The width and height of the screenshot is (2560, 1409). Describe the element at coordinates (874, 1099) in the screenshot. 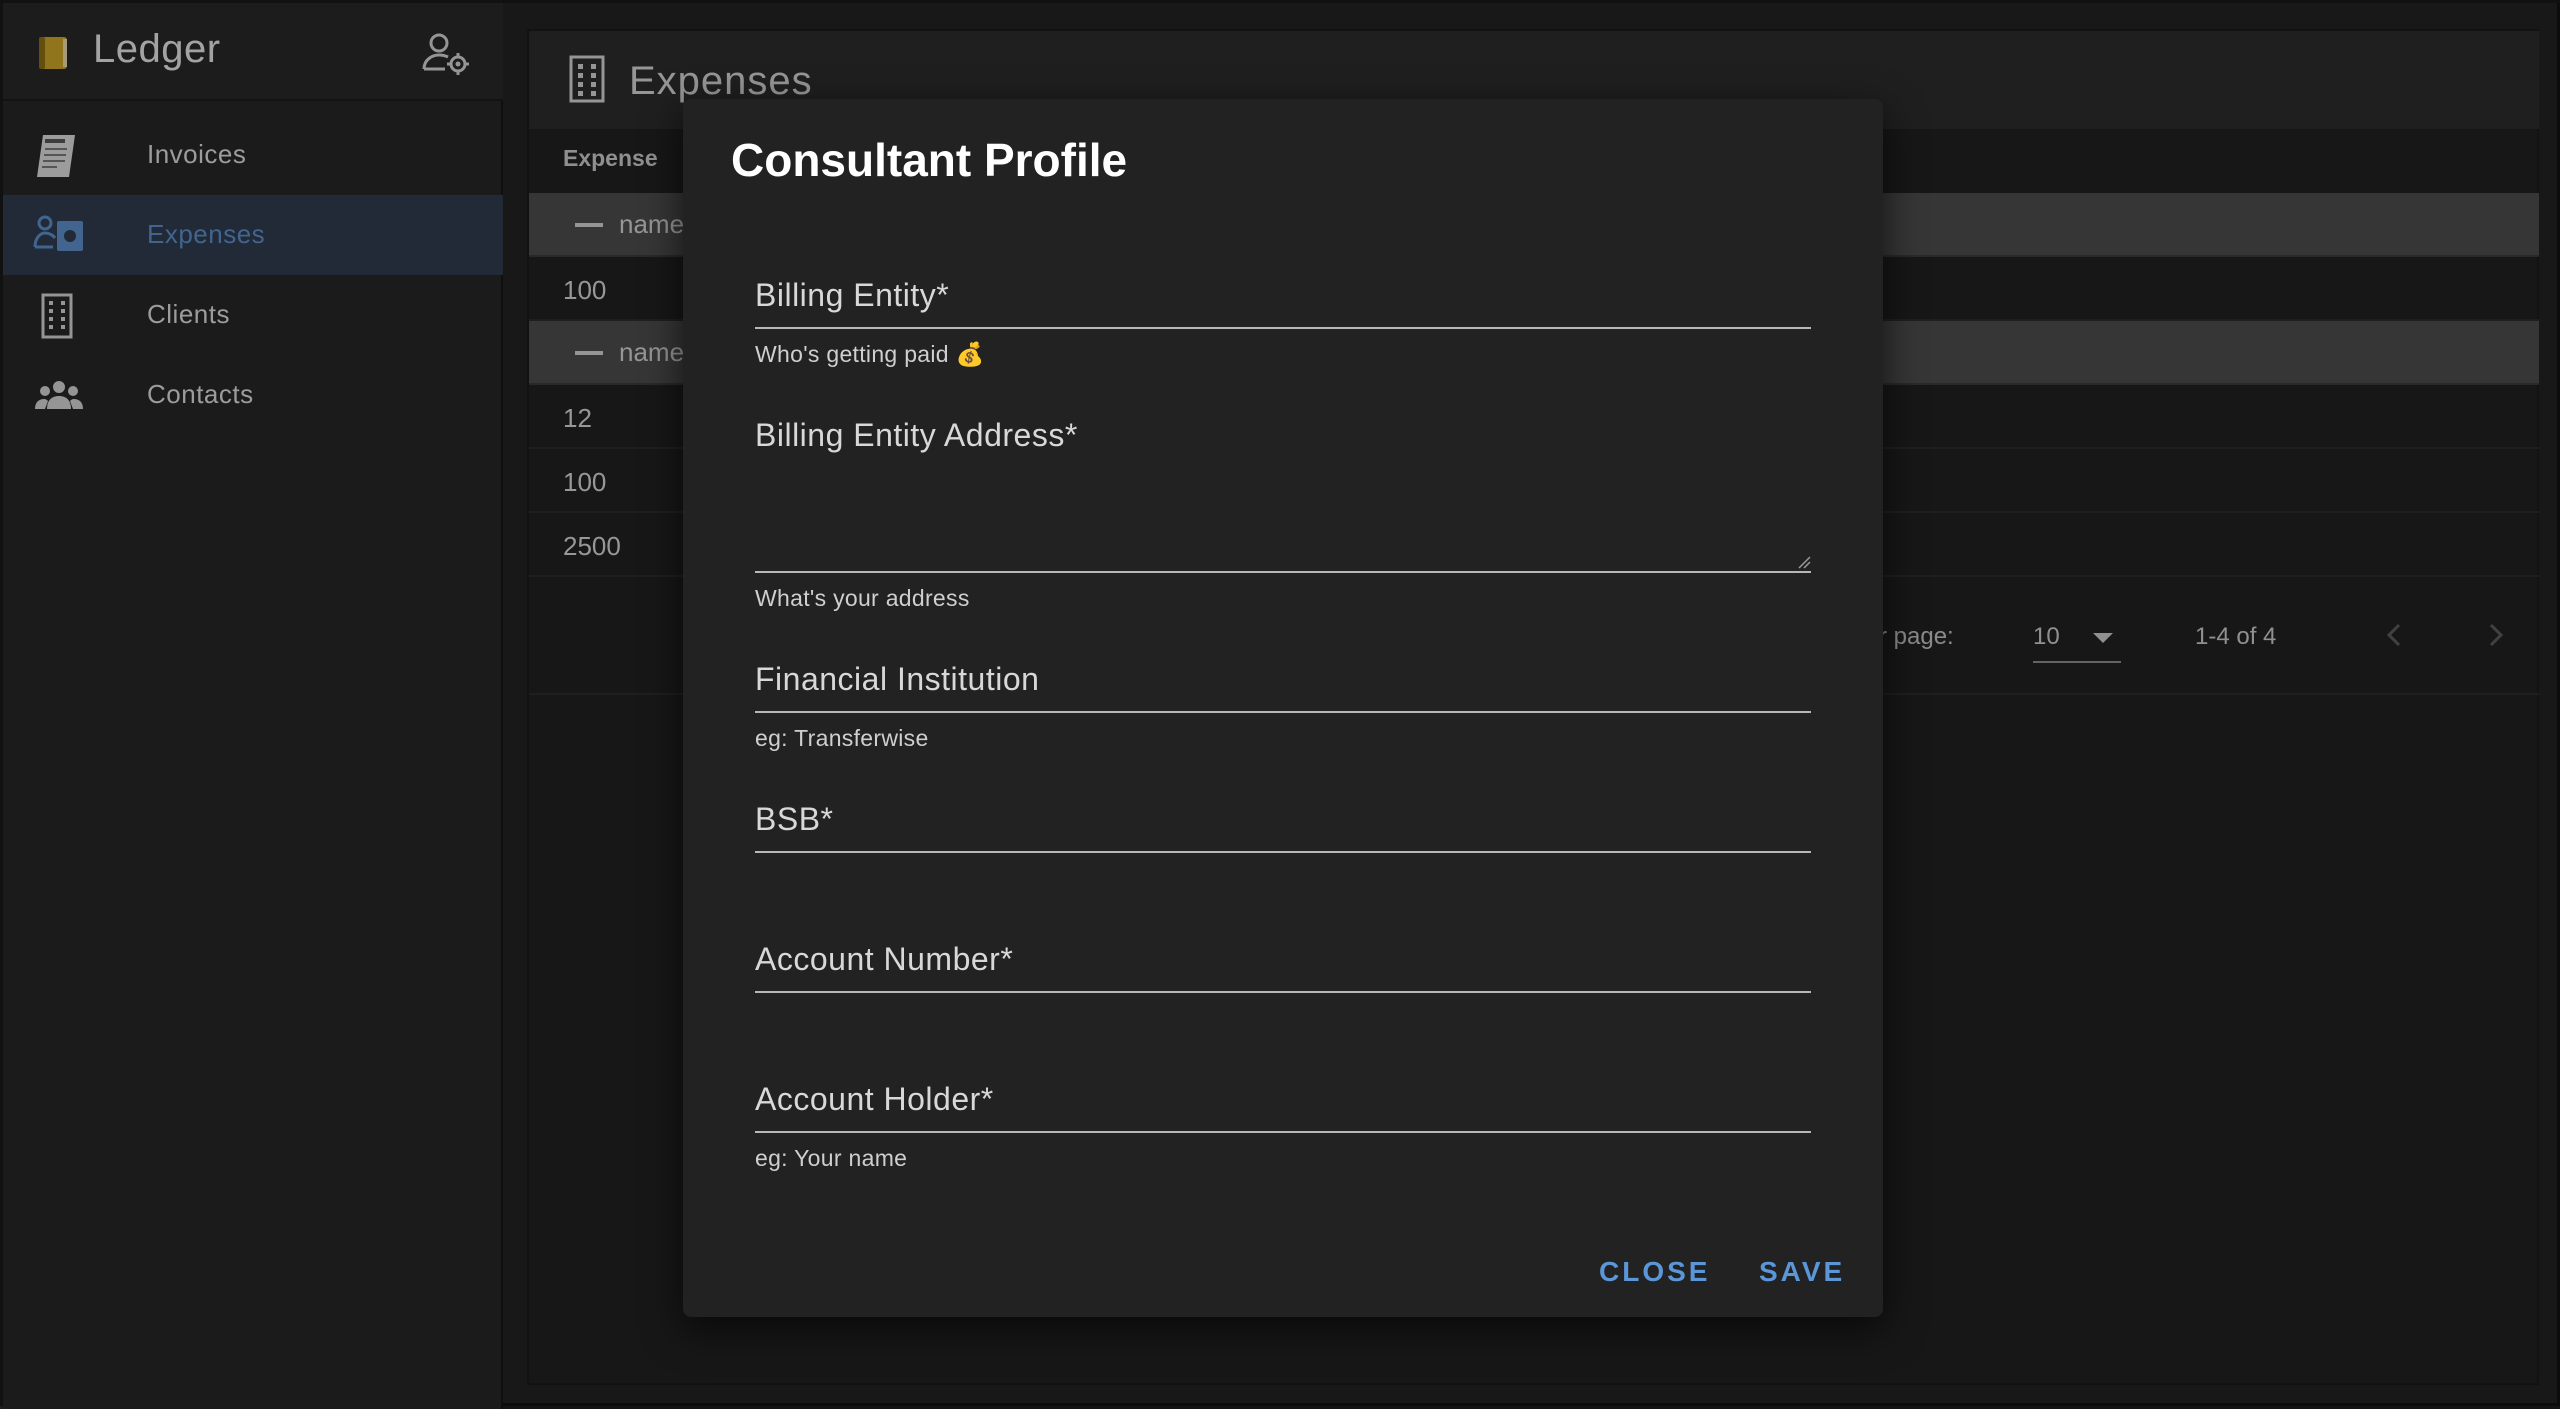

I see `field-label: Account Holder*` at that location.